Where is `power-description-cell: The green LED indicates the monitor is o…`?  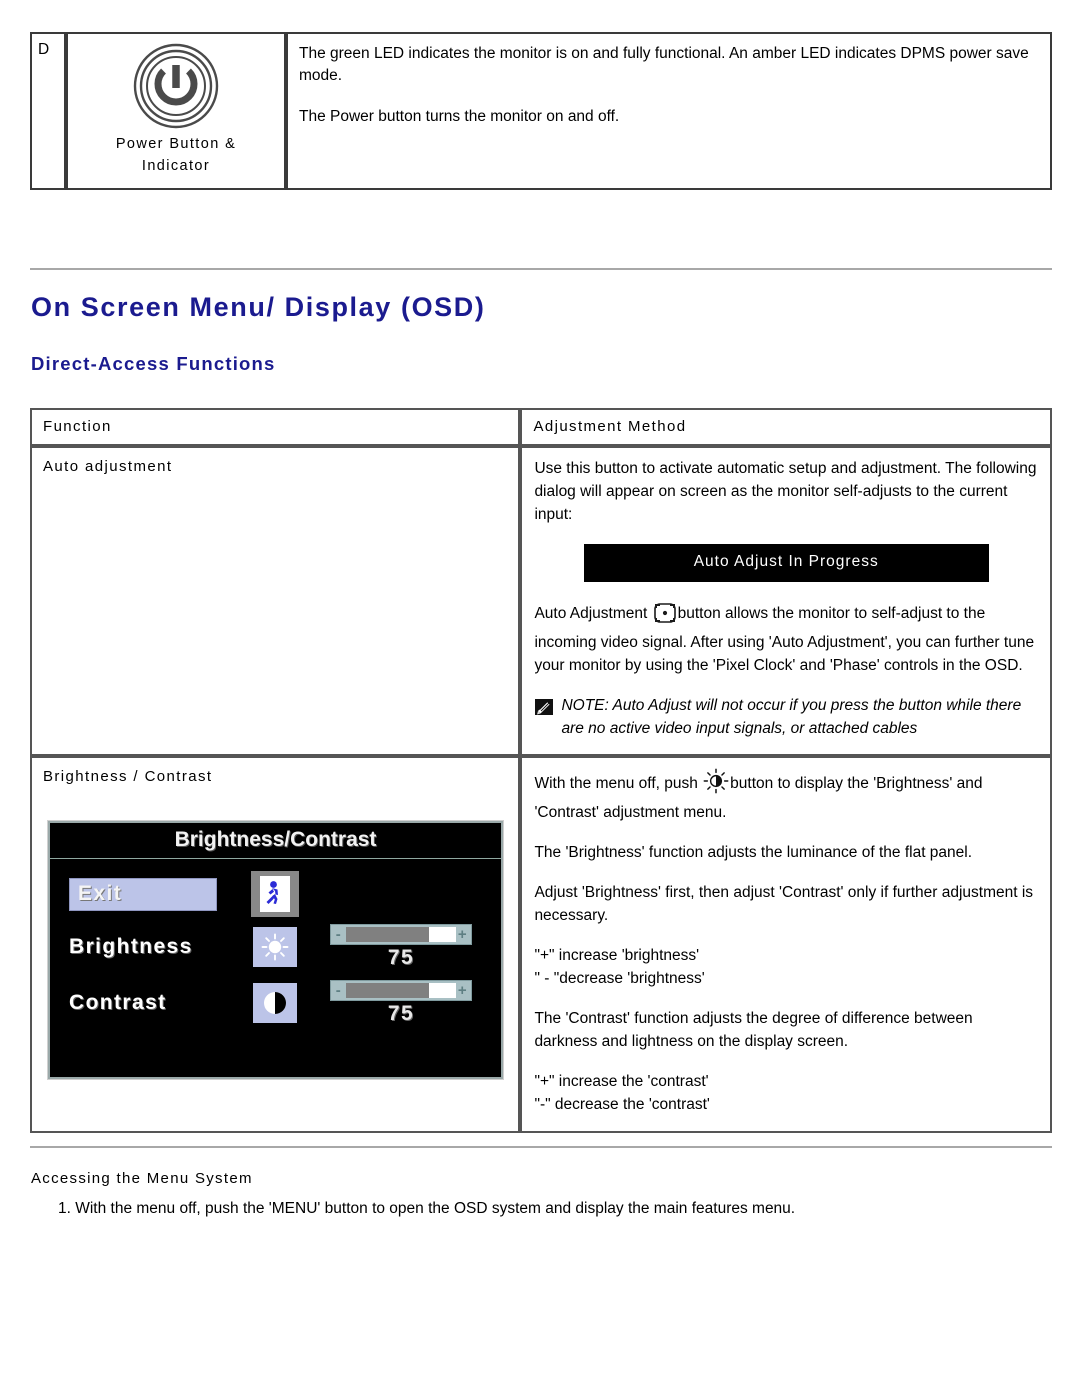
power-description-cell: The green LED indicates the monitor is o… is located at coordinates (669, 111).